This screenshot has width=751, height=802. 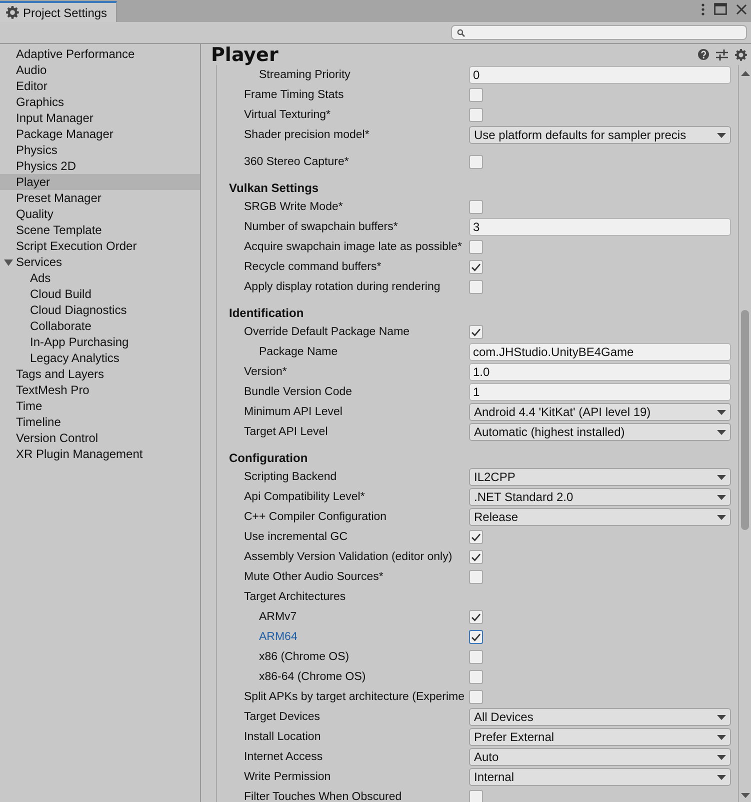 I want to click on sidebar-item: Preset Manager, so click(x=100, y=198).